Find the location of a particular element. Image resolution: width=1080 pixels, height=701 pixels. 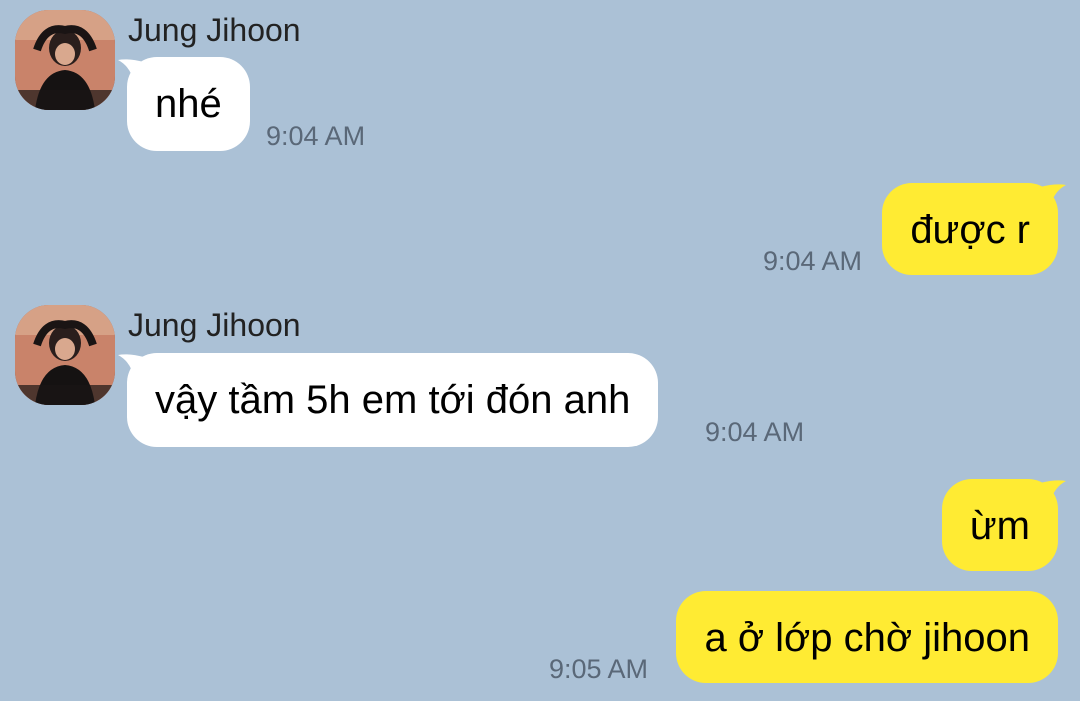

message-bubble-incoming: vậy tầm 5h em tới đón anh is located at coordinates (393, 400).